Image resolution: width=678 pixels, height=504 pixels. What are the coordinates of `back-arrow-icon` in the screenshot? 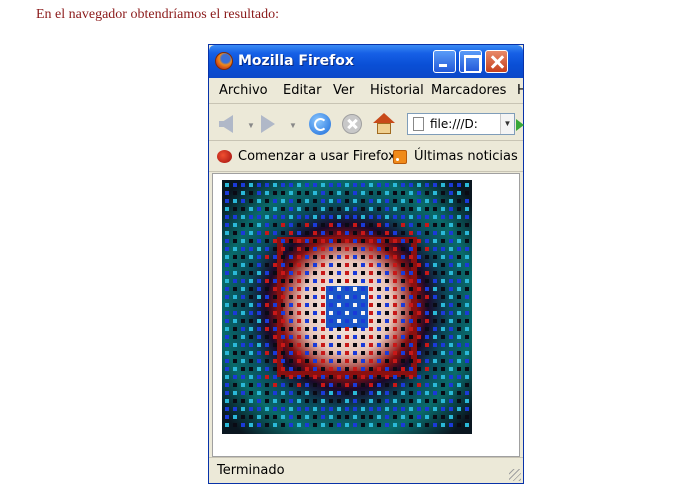 It's located at (226, 124).